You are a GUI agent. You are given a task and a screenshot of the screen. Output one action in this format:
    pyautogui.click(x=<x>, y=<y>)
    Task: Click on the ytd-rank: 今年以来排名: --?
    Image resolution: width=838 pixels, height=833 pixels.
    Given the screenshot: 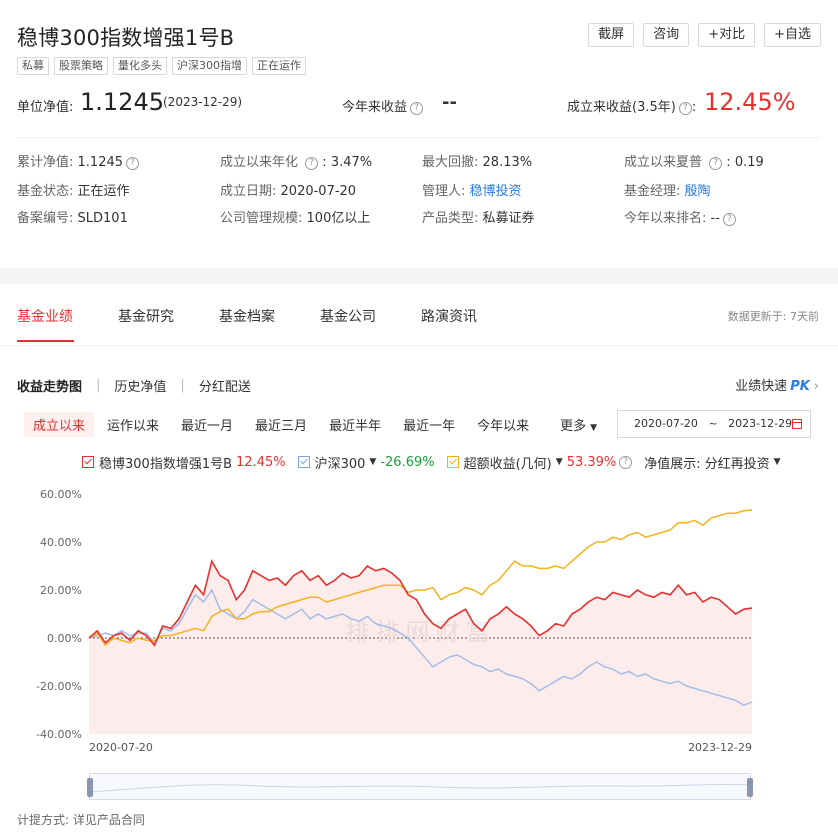 What is the action you would take?
    pyautogui.click(x=680, y=216)
    